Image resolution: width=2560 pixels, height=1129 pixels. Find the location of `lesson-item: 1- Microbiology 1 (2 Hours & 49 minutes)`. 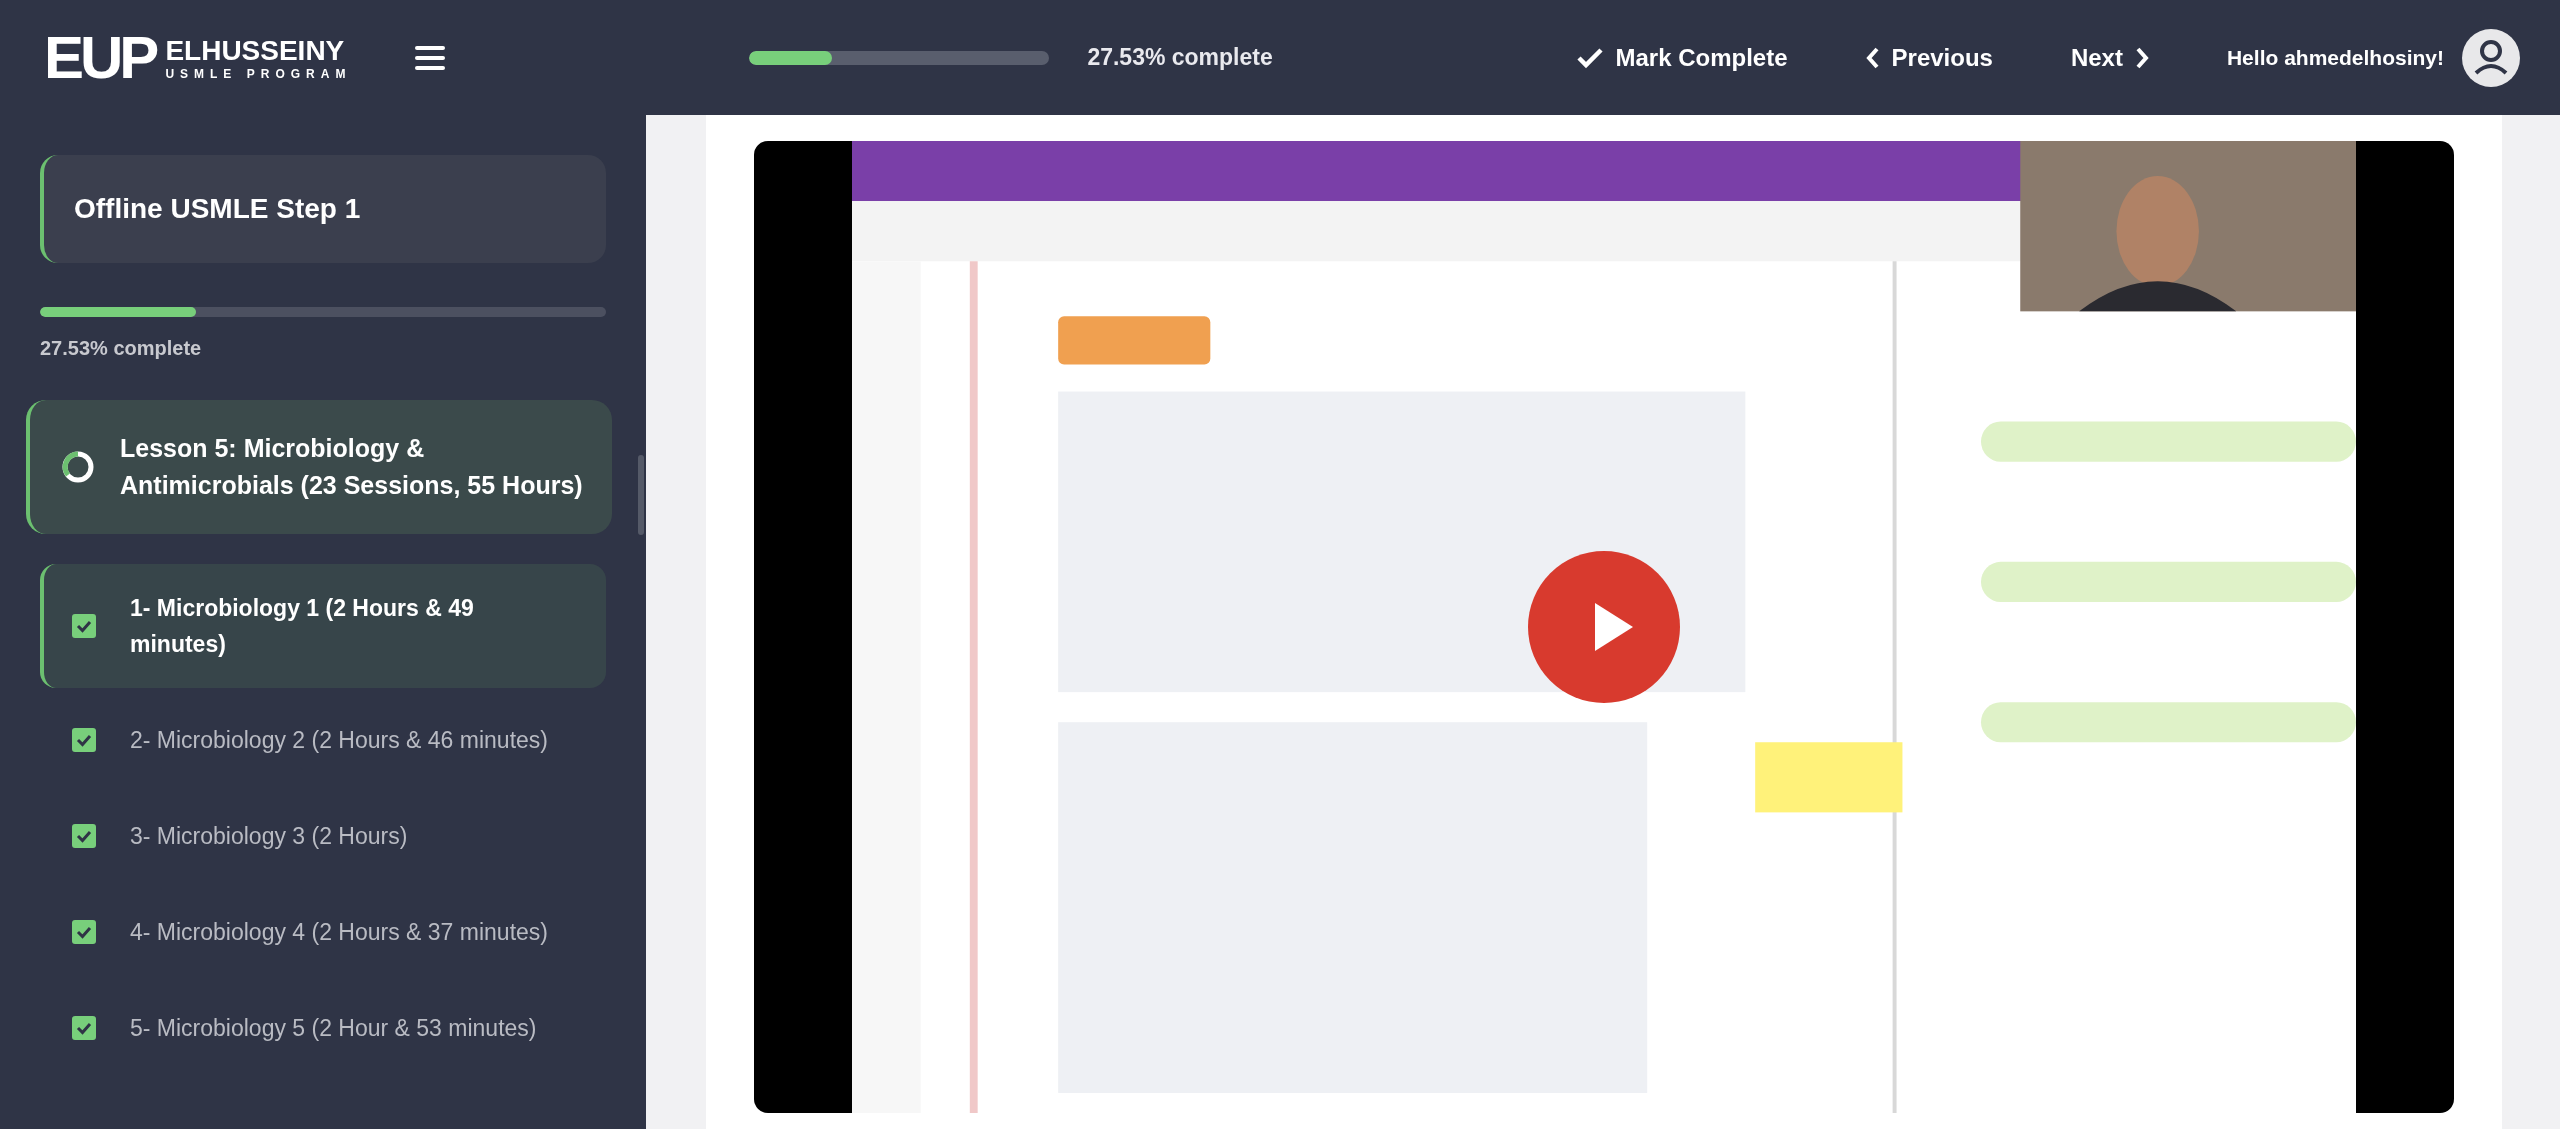

lesson-item: 1- Microbiology 1 (2 Hours & 49 minutes) is located at coordinates (323, 626).